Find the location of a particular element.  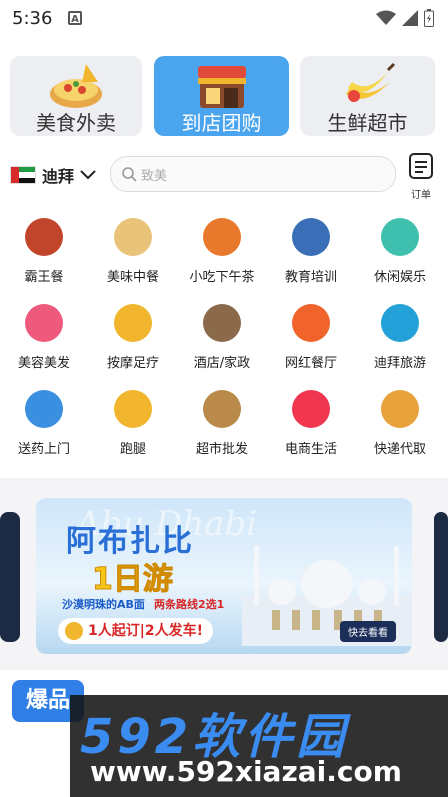

courier-icon is located at coordinates (400, 409).